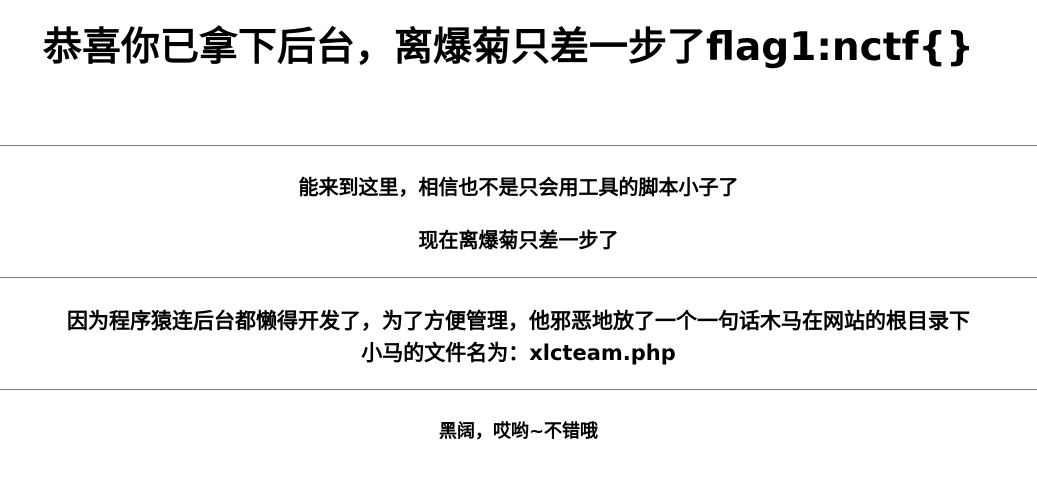 The width and height of the screenshot is (1037, 488). I want to click on backdoor-filename-text: 小马的文件名为：xlcteam.php, so click(518, 353).